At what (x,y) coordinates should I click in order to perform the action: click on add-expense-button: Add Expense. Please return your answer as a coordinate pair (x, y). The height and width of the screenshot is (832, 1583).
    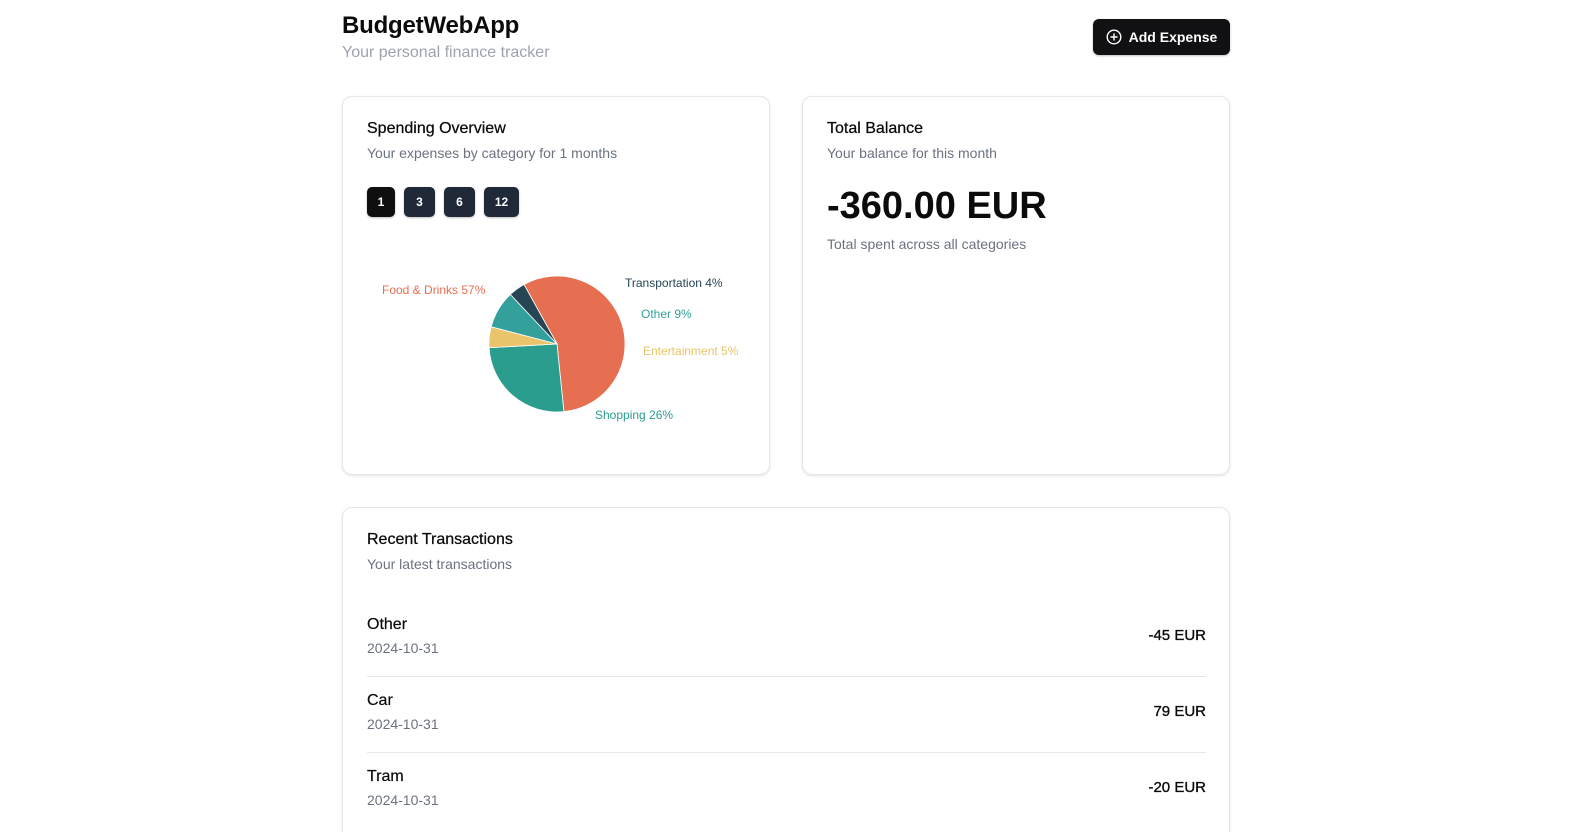
    Looking at the image, I should click on (1161, 37).